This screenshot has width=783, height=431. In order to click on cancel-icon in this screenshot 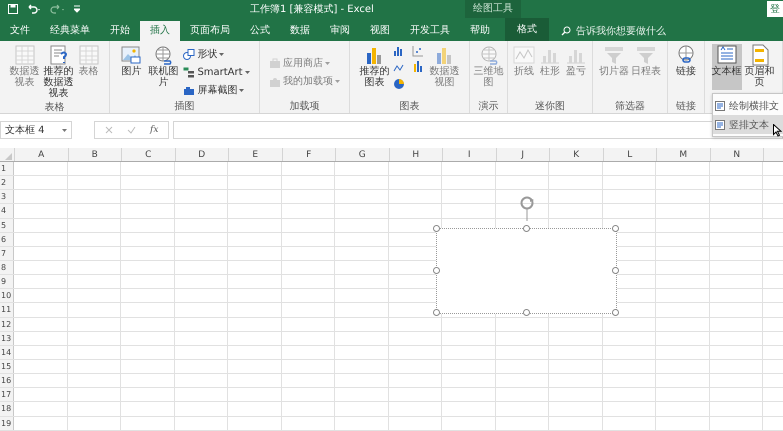, I will do `click(109, 130)`.